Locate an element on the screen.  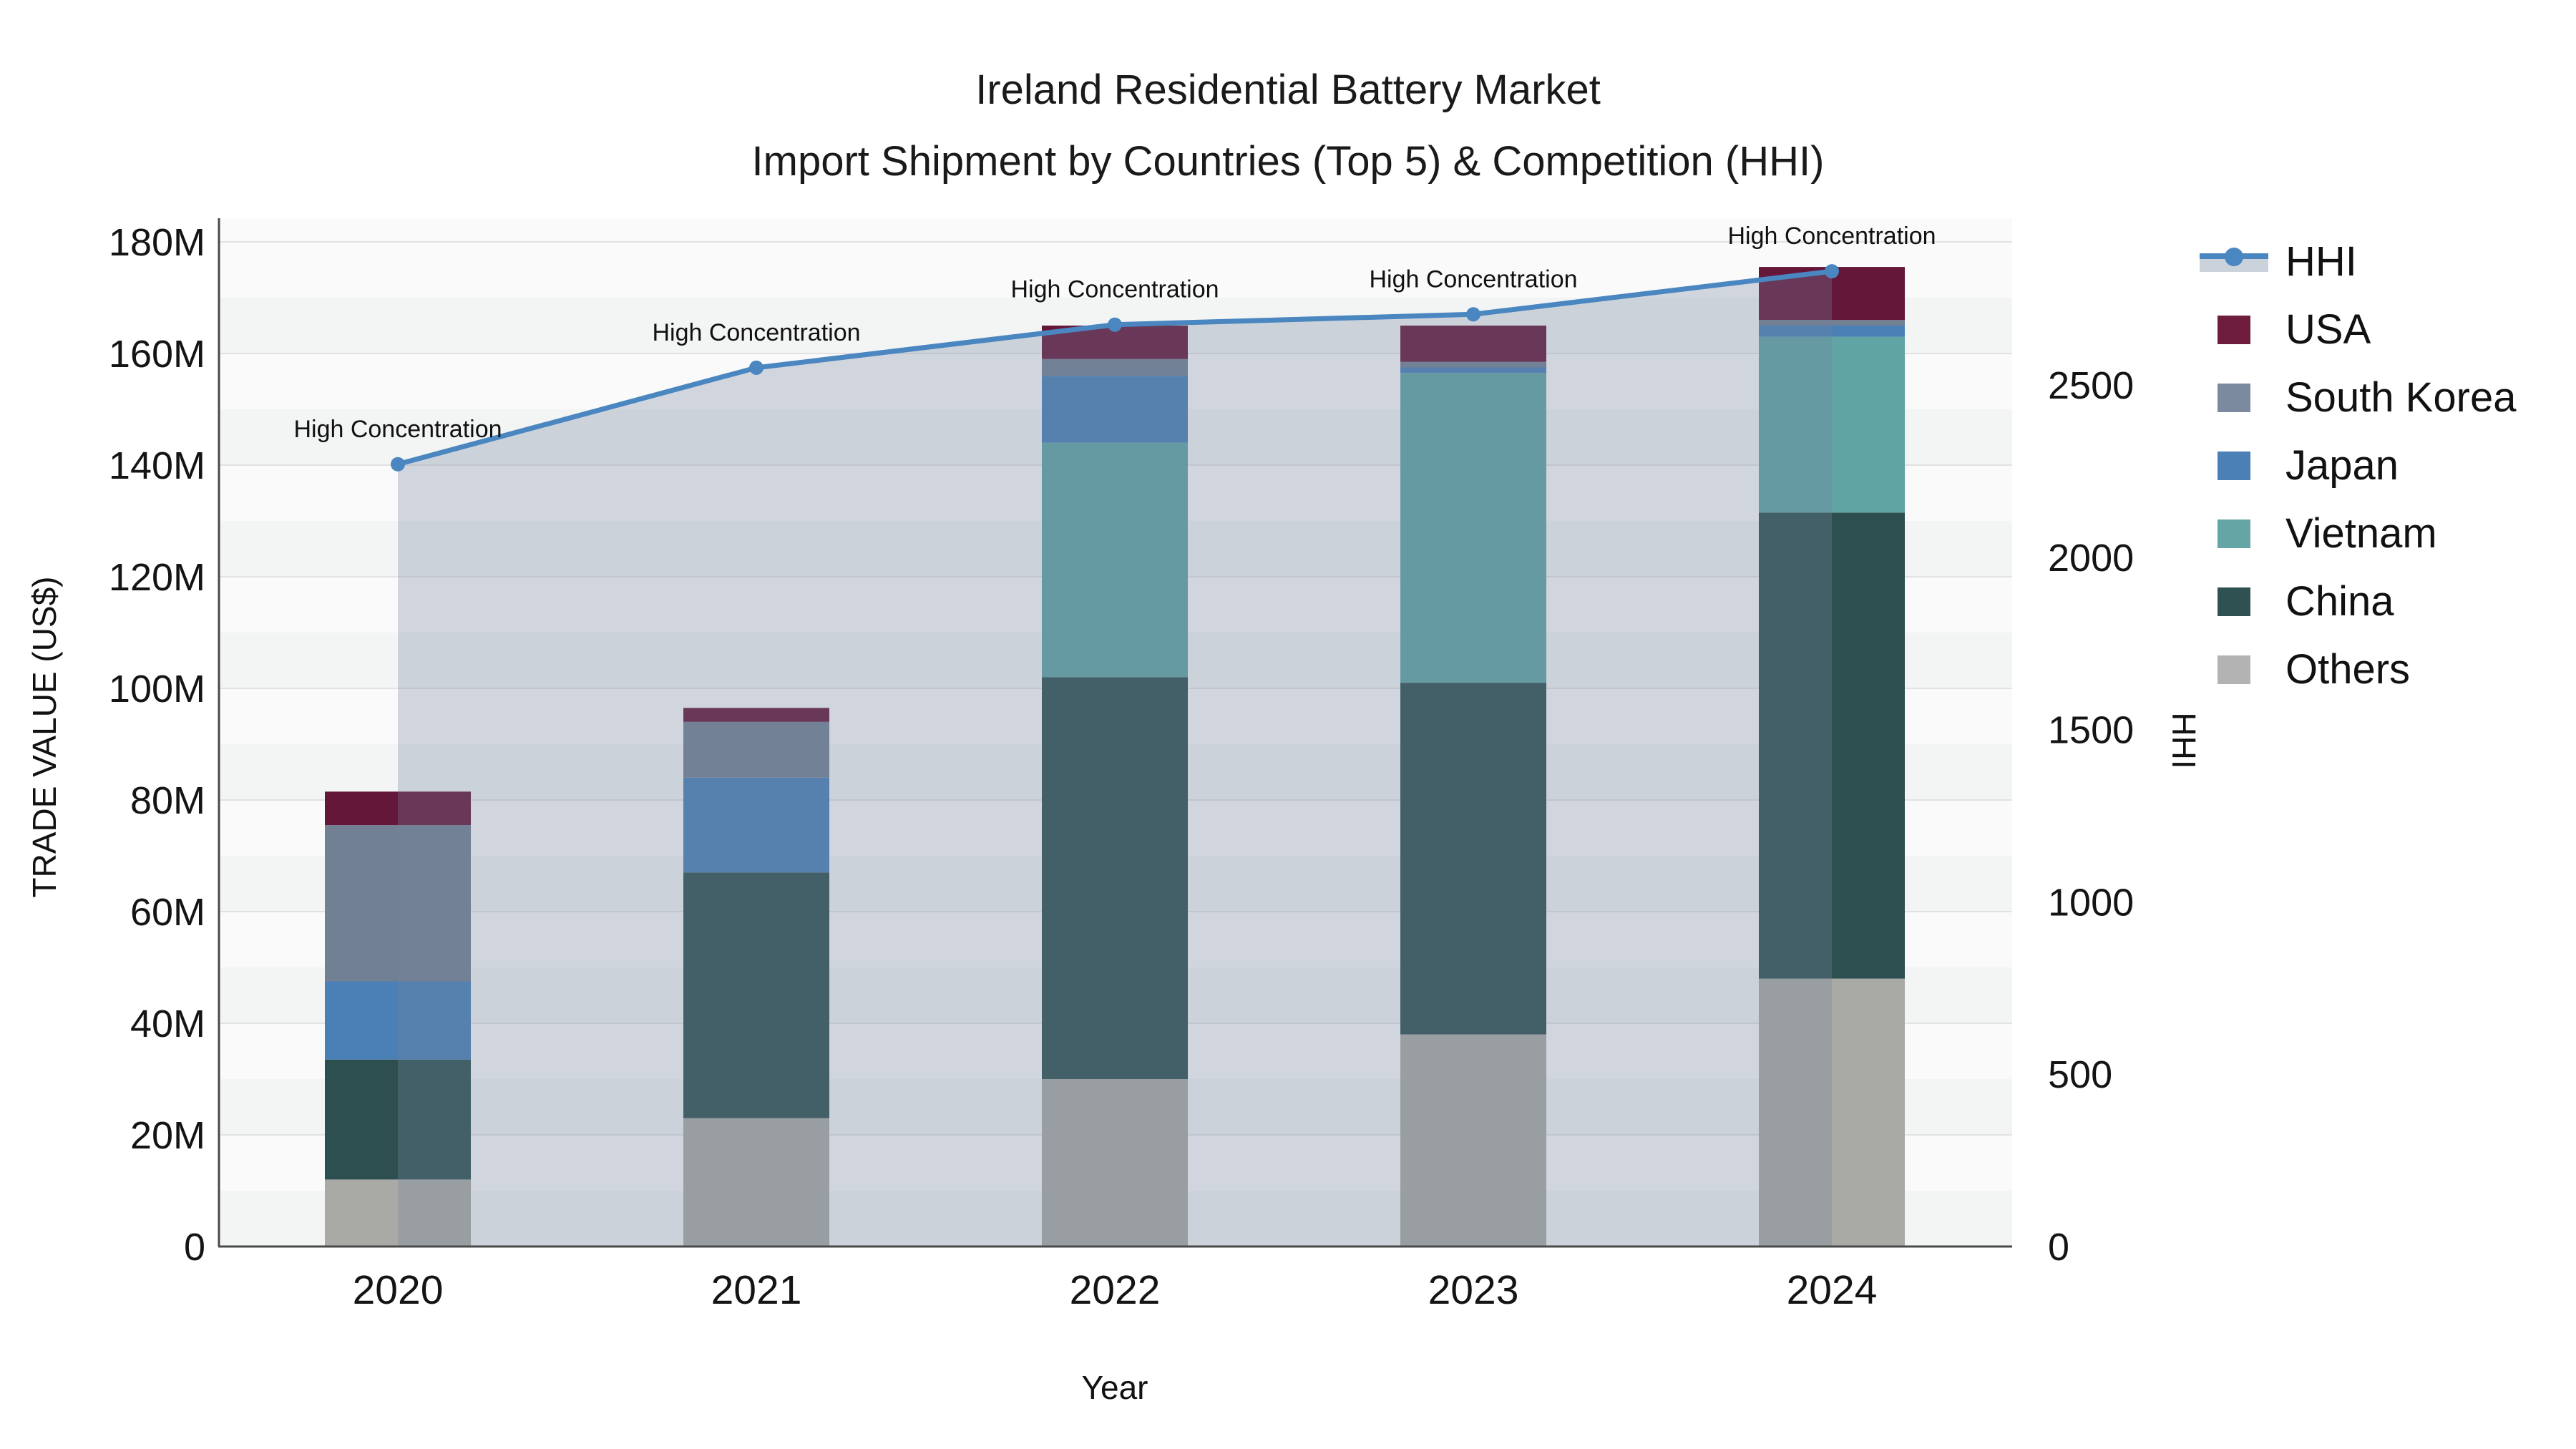
y-left-tick-160M: 160M is located at coordinates (157, 354).